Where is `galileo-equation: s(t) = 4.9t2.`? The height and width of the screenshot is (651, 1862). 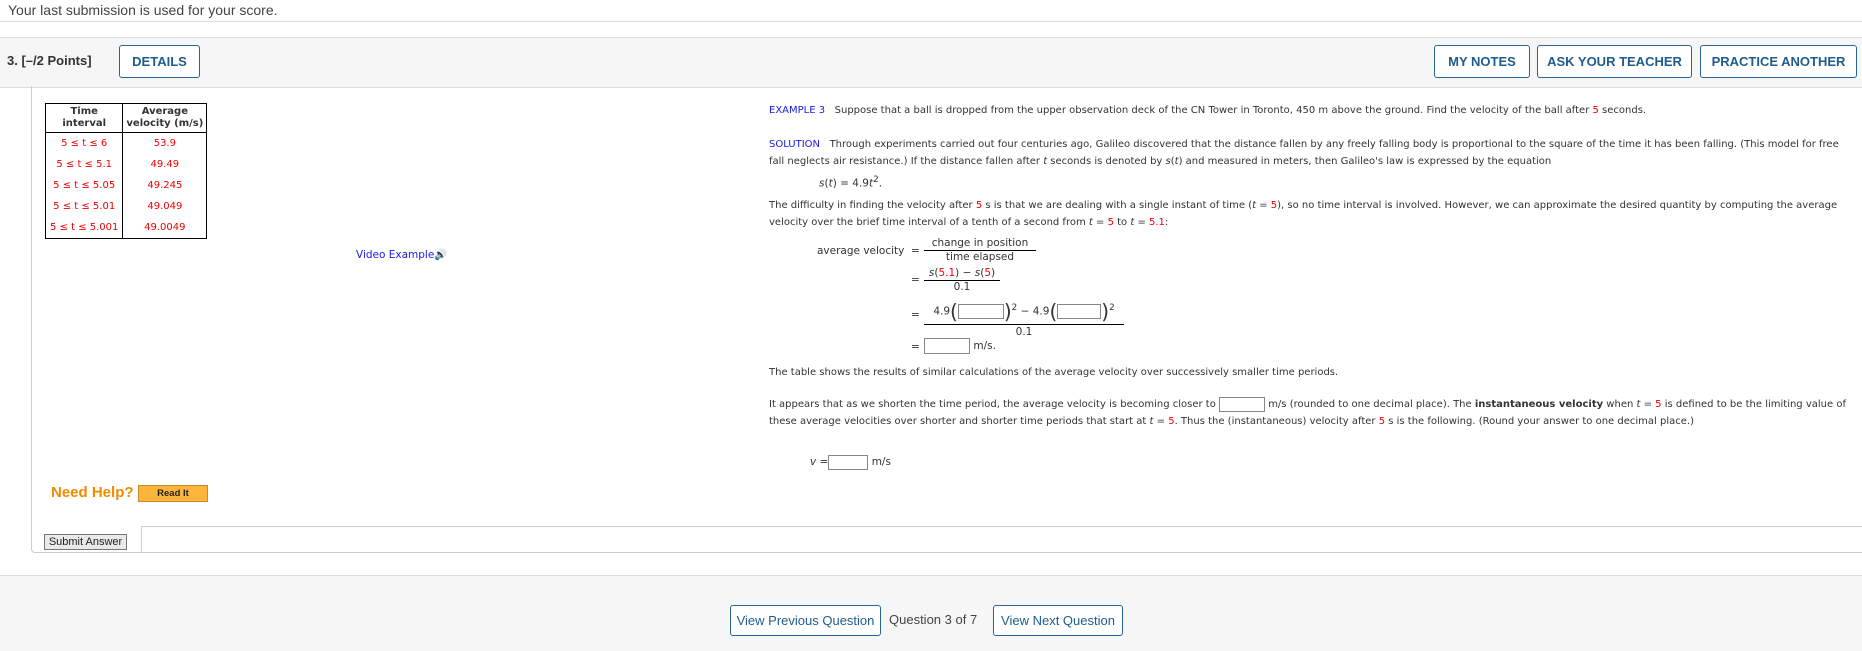 galileo-equation: s(t) = 4.9t2. is located at coordinates (1340, 182).